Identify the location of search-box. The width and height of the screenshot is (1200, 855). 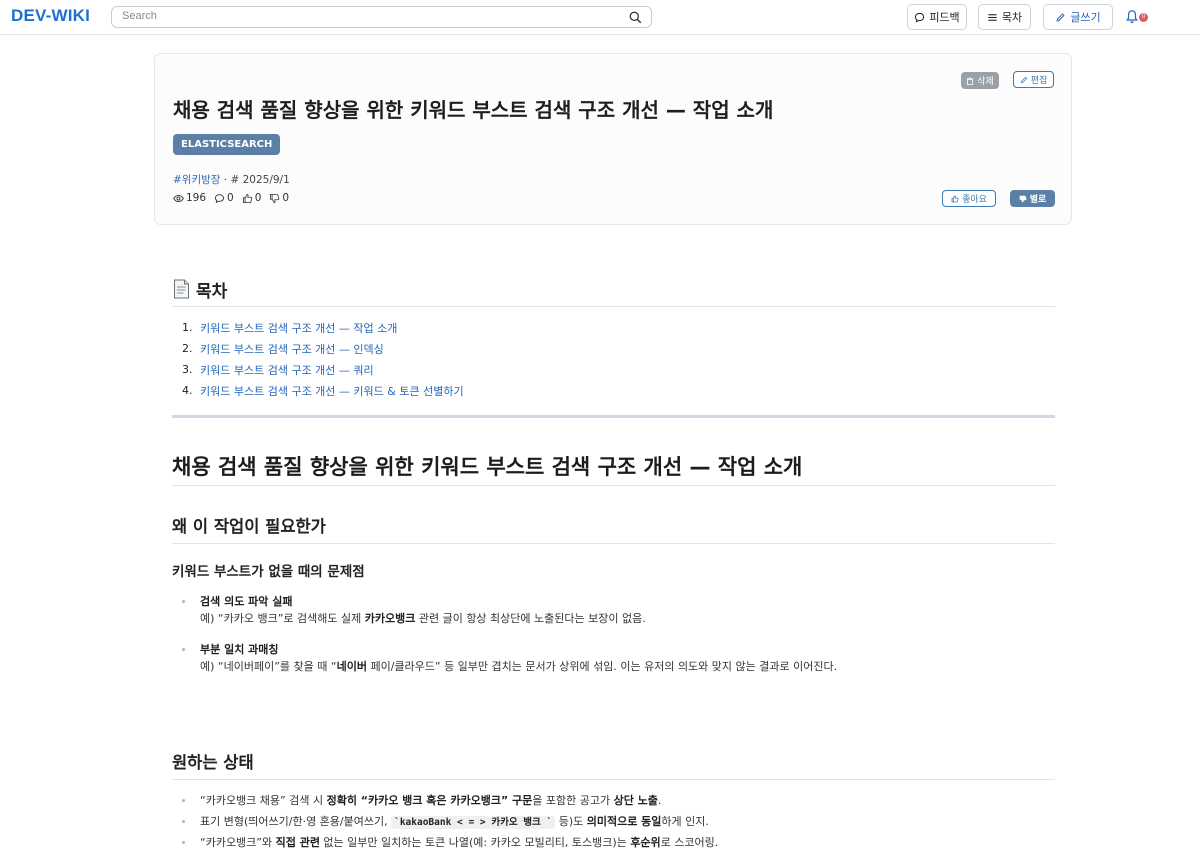
(381, 17).